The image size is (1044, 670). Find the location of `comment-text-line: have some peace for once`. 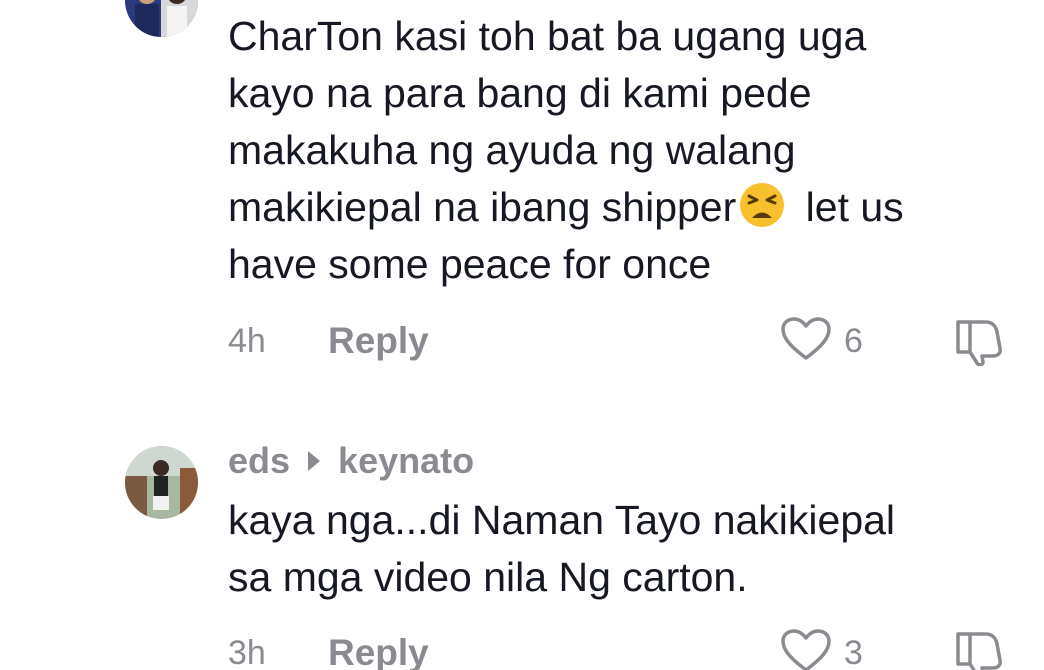

comment-text-line: have some peace for once is located at coordinates (470, 264).